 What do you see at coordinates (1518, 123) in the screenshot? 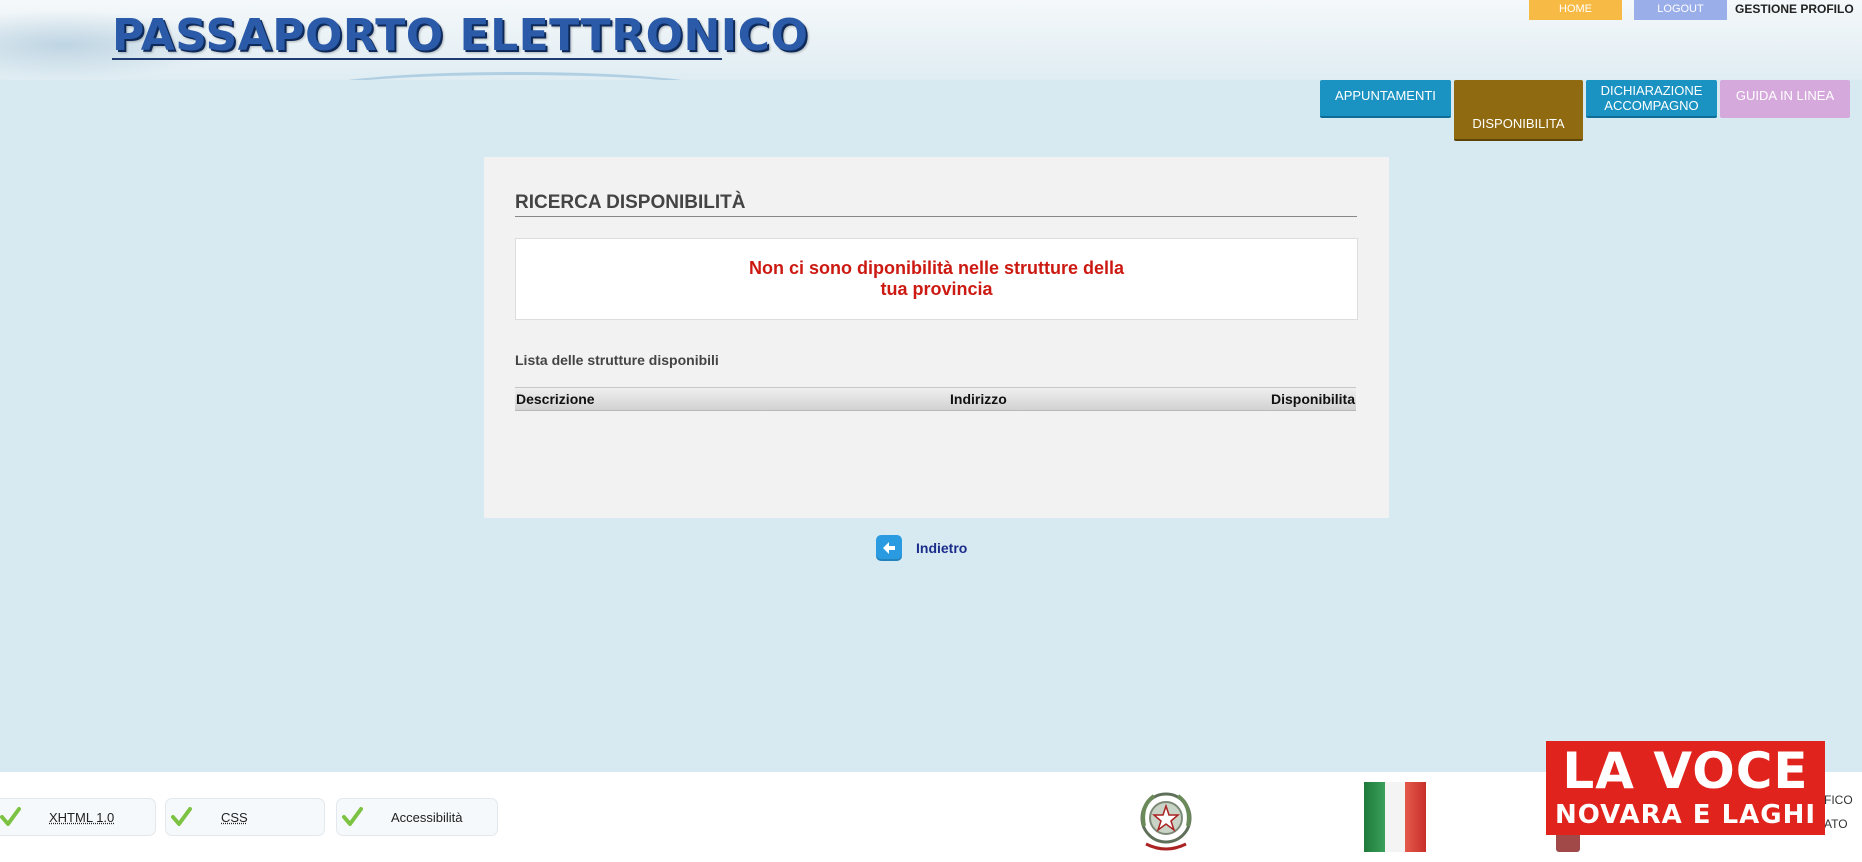
I see `tab-disponibilita-label: DISPONIBILITA` at bounding box center [1518, 123].